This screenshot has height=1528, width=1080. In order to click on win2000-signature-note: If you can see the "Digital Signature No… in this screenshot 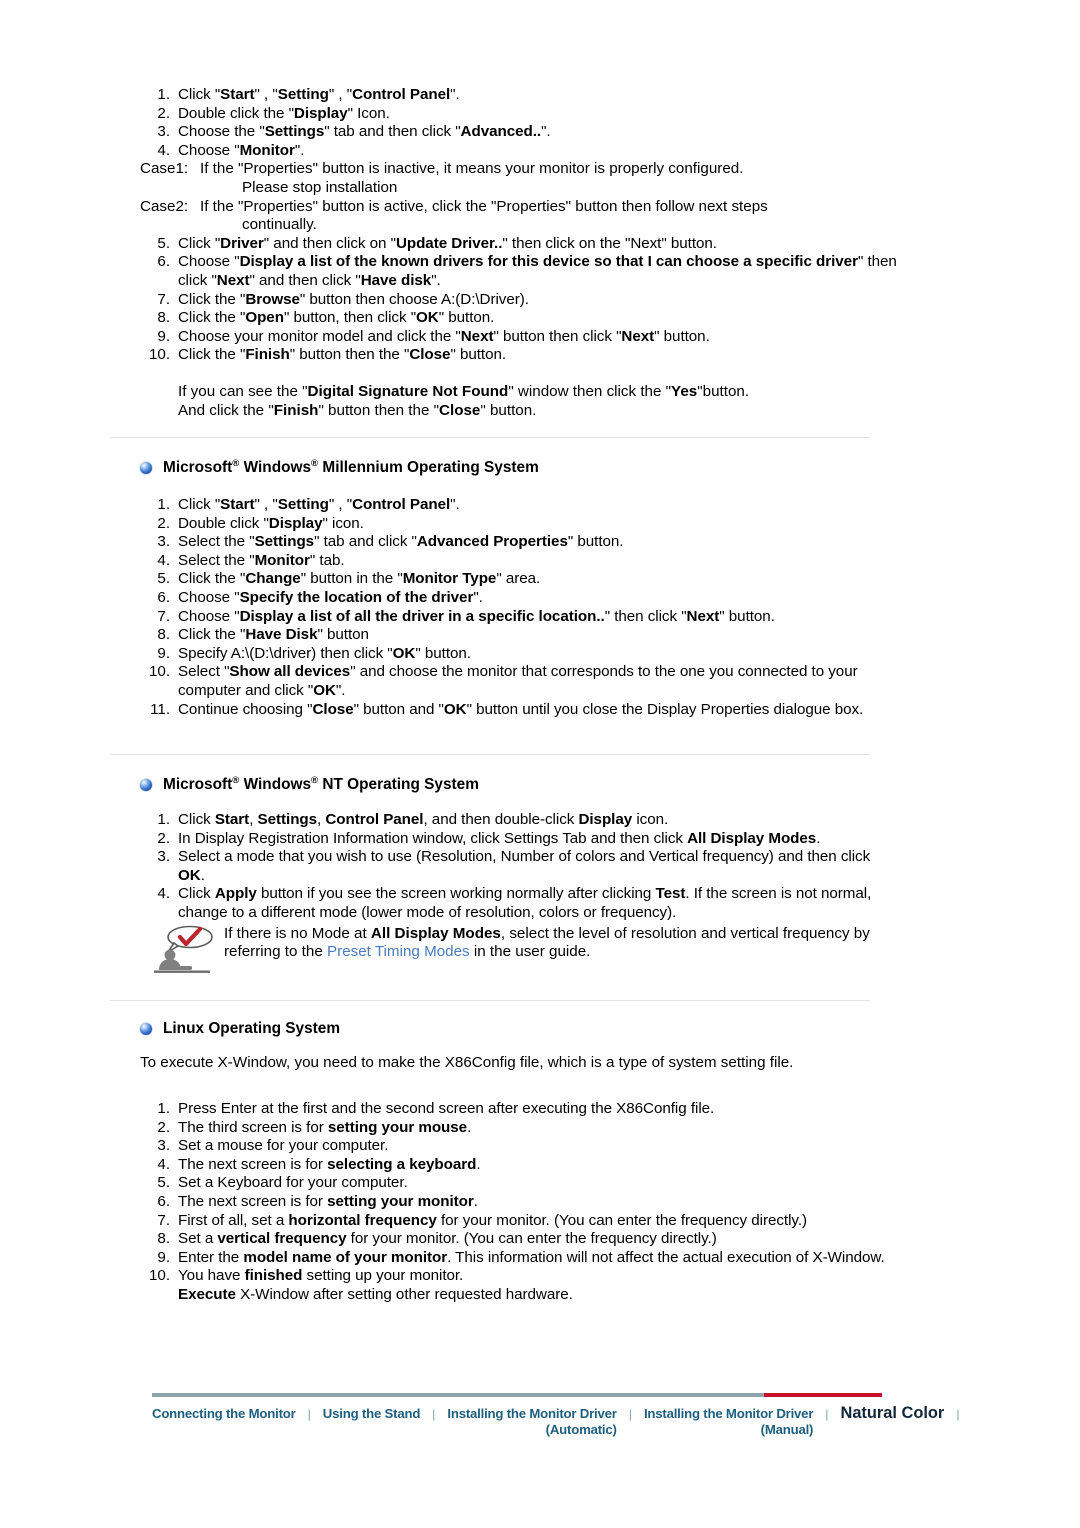, I will do `click(520, 401)`.